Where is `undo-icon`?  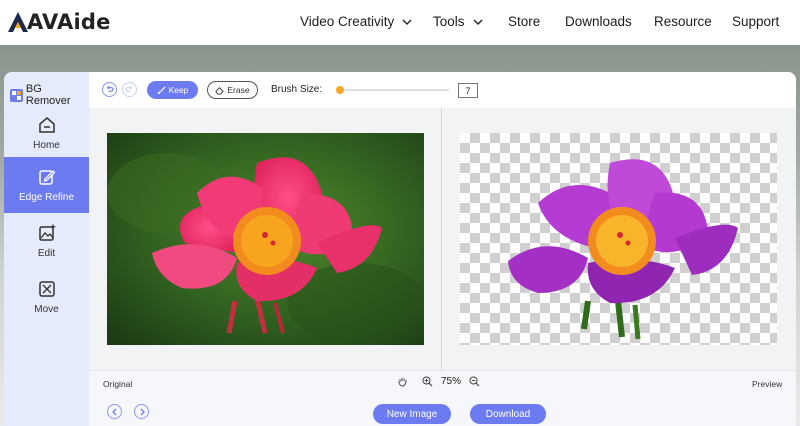
undo-icon is located at coordinates (110, 88).